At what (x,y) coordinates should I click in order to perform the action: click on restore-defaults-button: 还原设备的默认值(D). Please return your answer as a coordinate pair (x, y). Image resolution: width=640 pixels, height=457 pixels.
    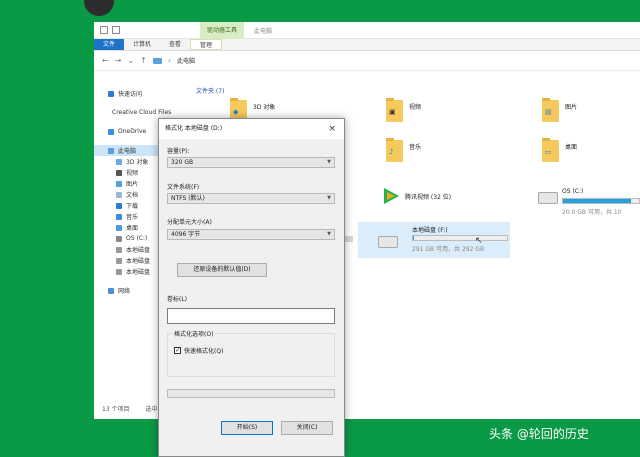
    Looking at the image, I should click on (222, 270).